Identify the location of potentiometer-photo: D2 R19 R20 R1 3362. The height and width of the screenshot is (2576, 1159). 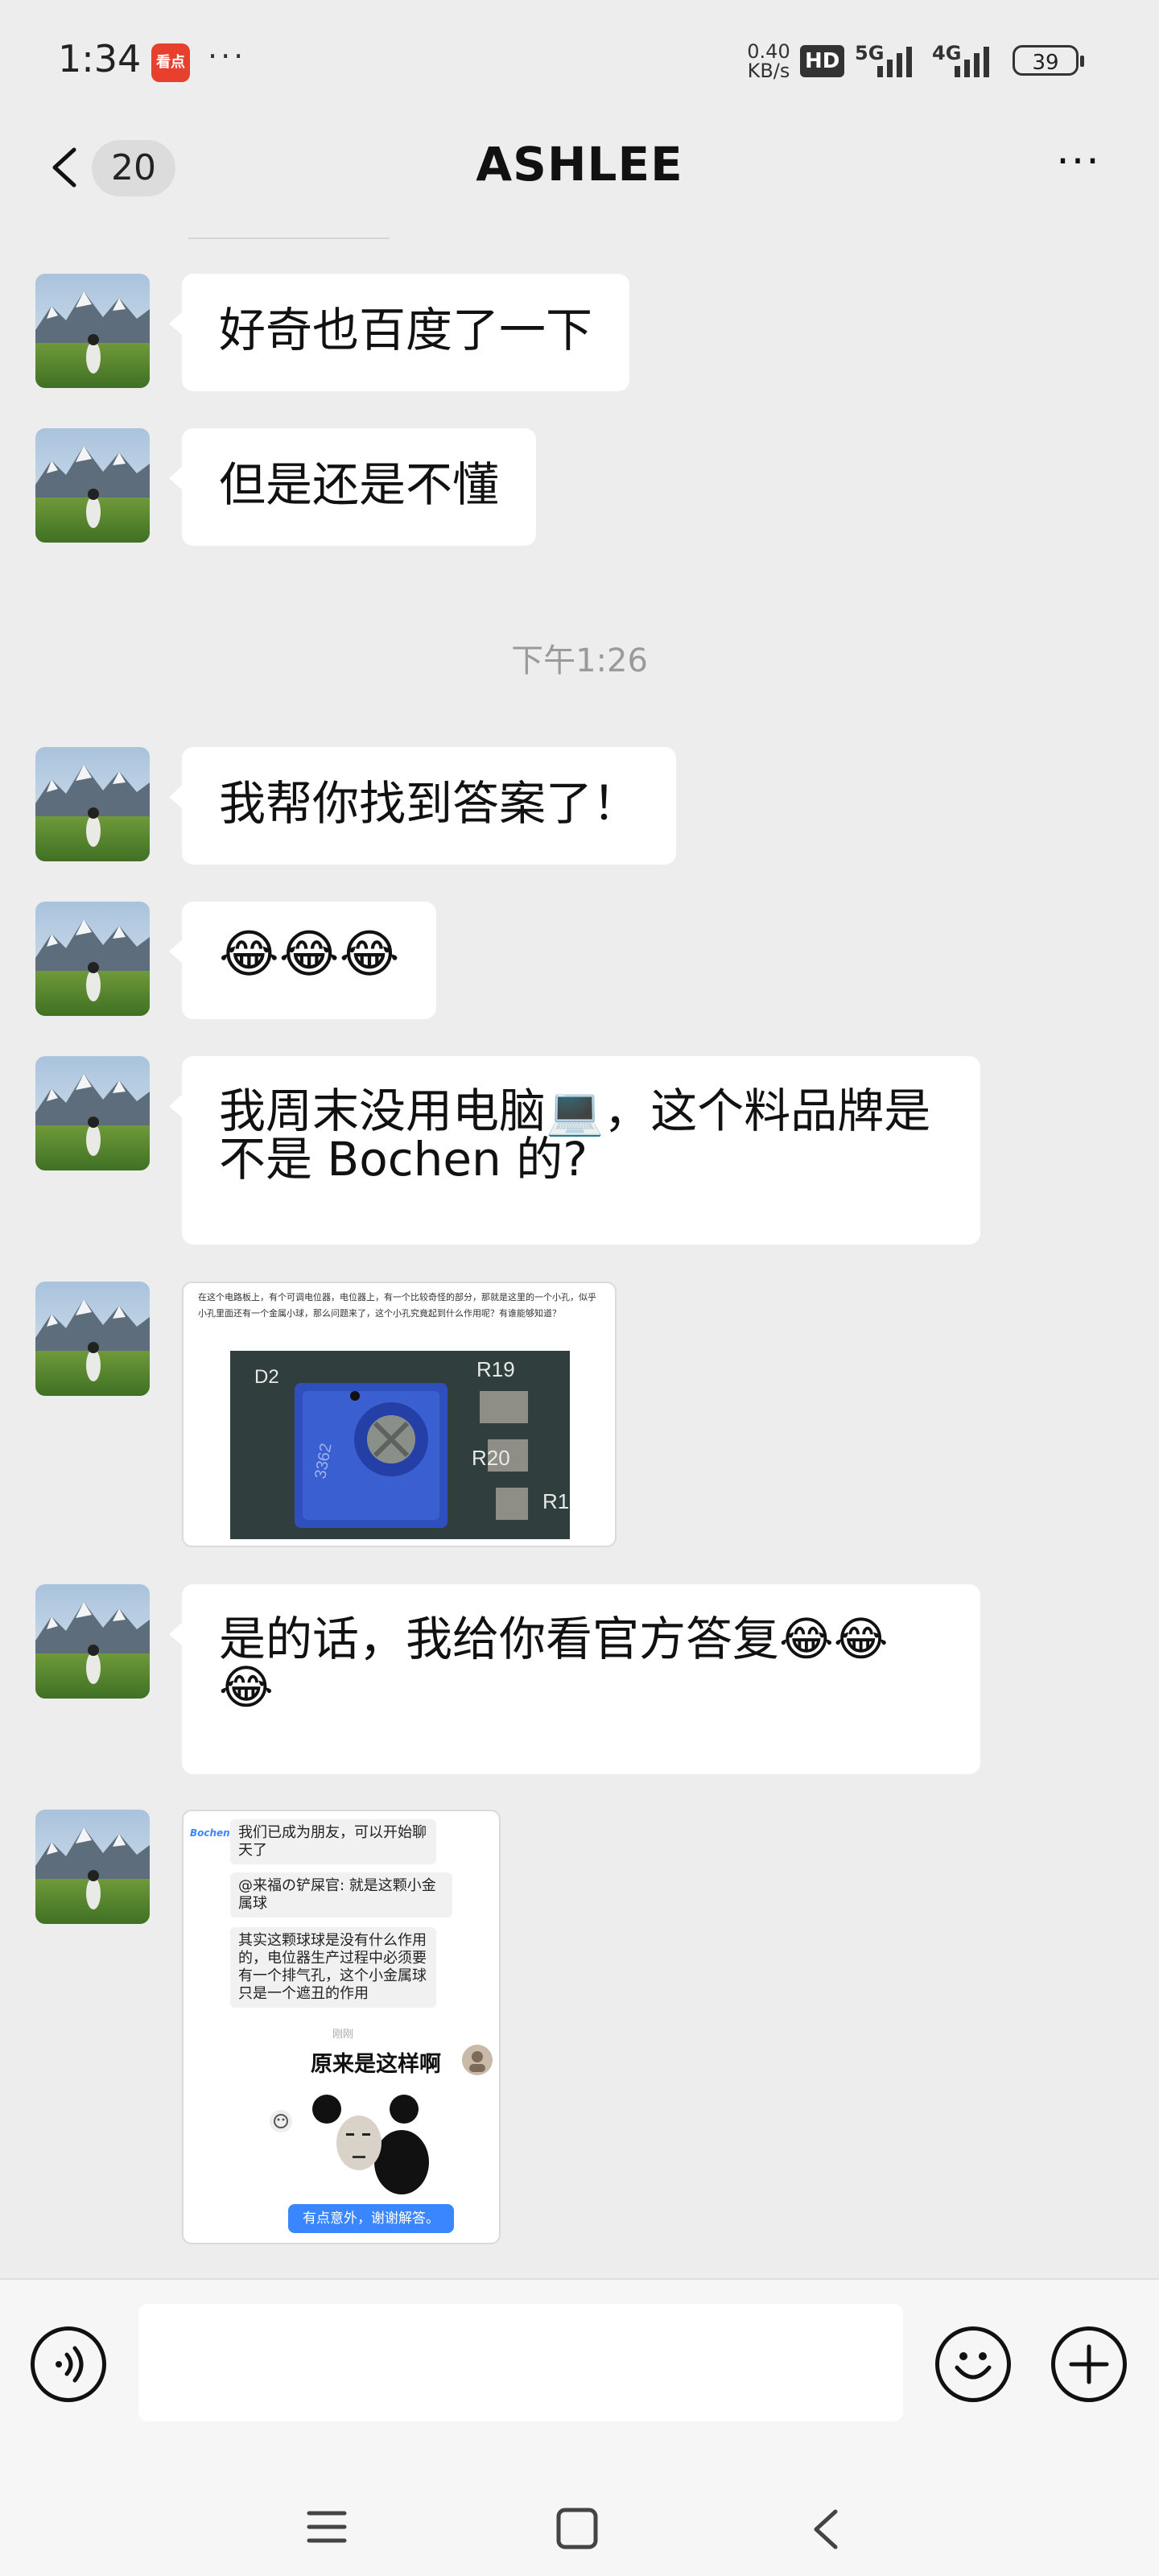
(400, 1445).